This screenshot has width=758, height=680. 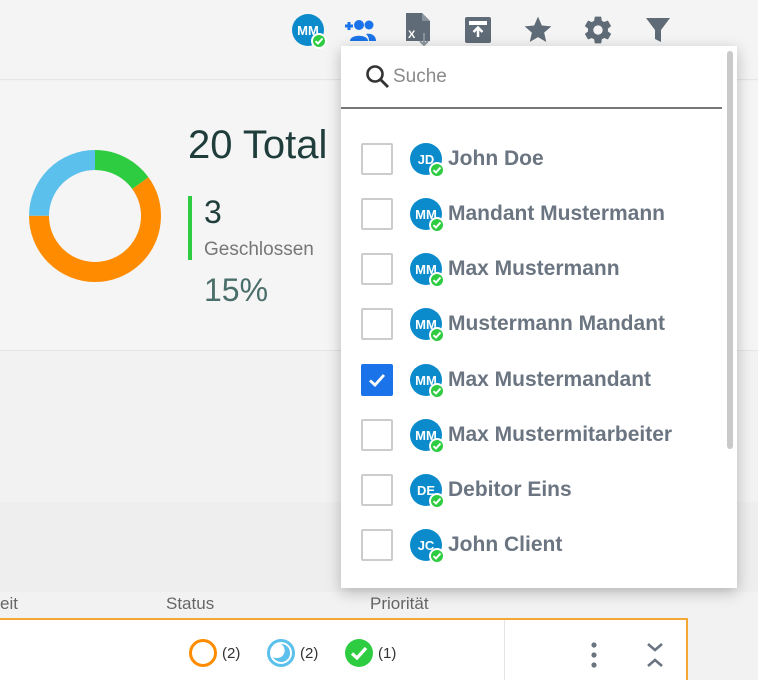 What do you see at coordinates (427, 491) in the screenshot?
I see `avatar: DE` at bounding box center [427, 491].